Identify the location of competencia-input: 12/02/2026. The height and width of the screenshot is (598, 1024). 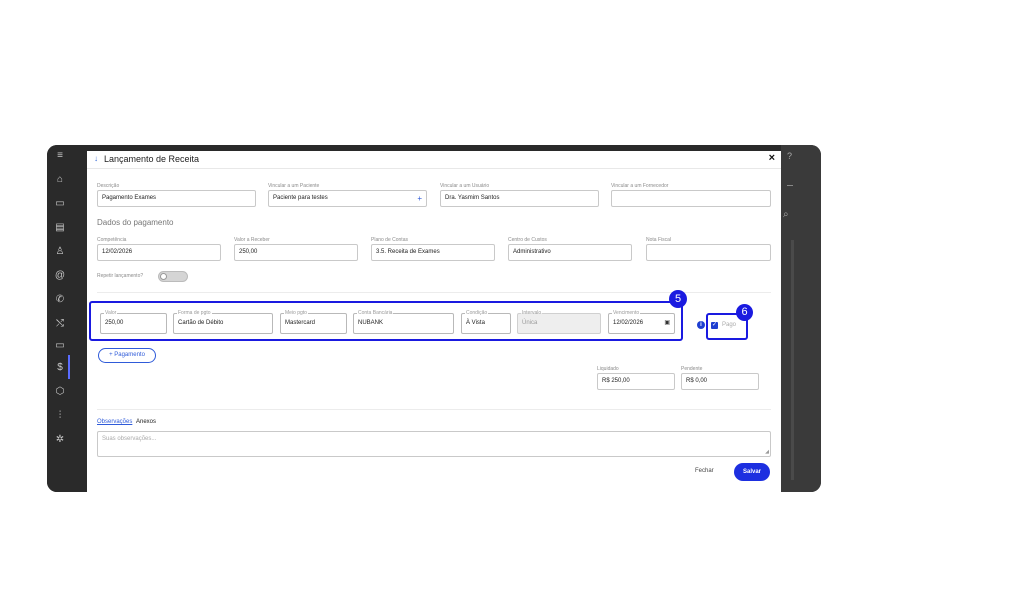
(159, 252).